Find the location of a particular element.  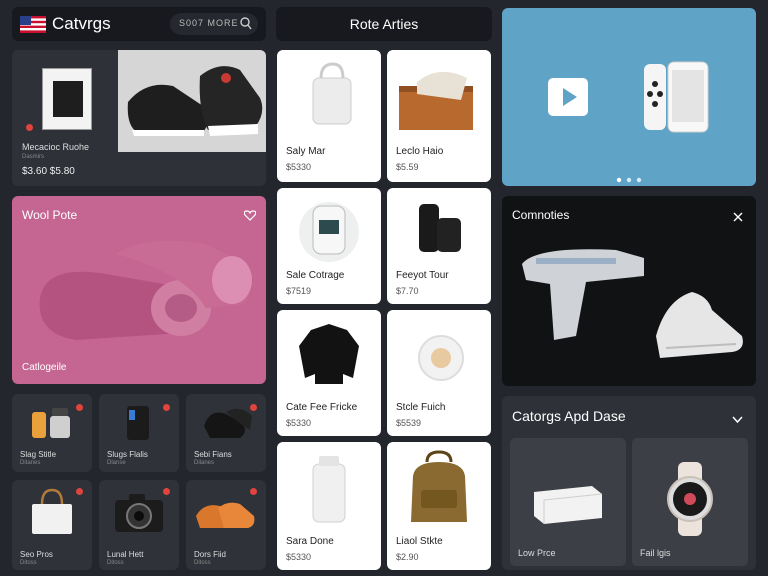

jars-image is located at coordinates (51, 423).